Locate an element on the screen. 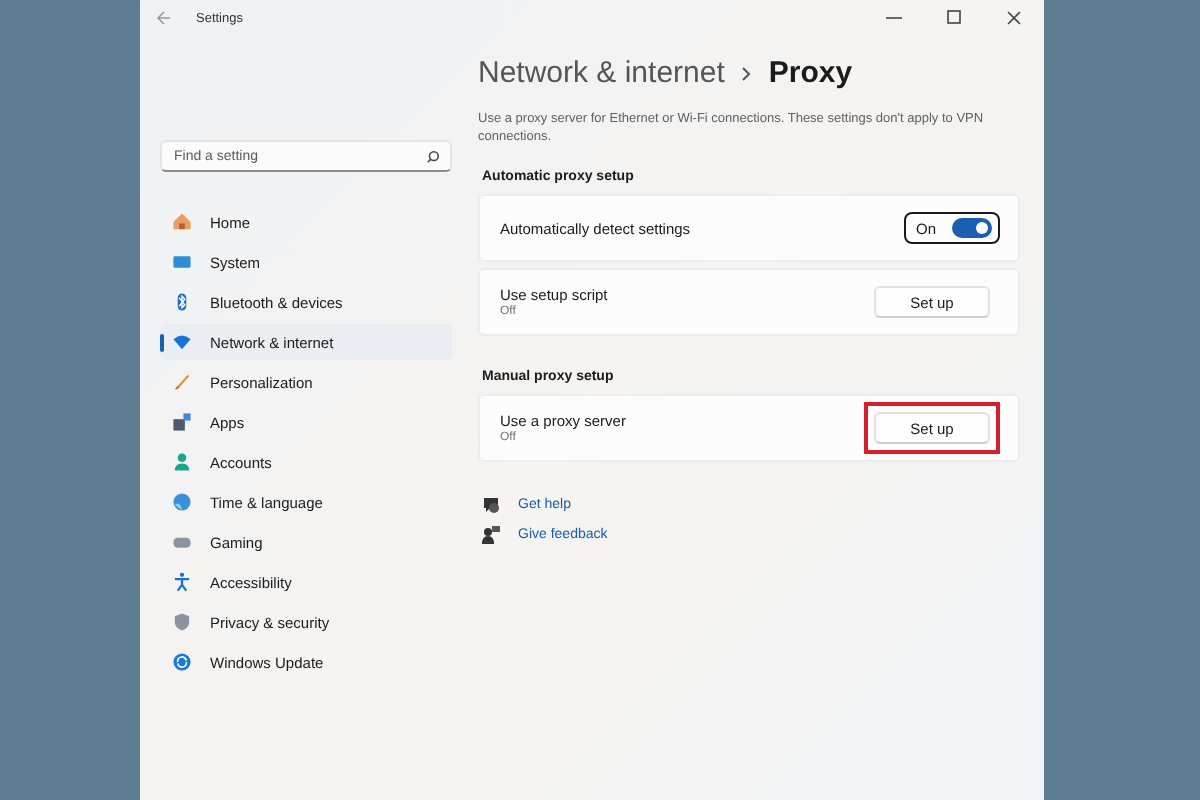  feedback-icon is located at coordinates (491, 535).